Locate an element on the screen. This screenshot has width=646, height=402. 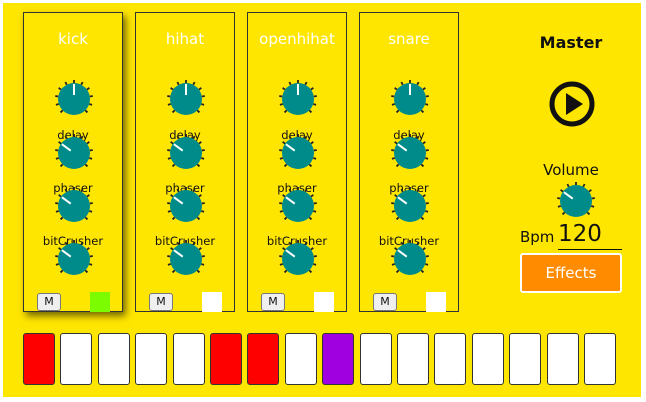
volume-label: Volume is located at coordinates (571, 170).